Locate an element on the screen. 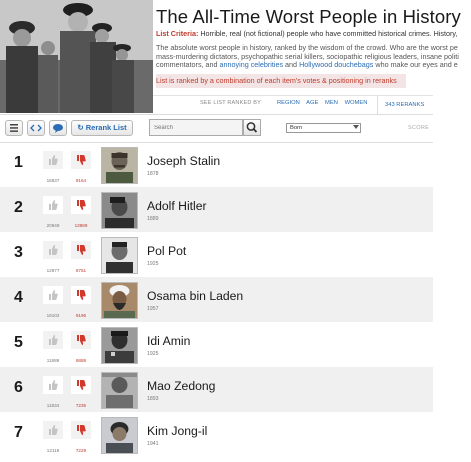 The width and height of the screenshot is (471, 462). annoying-celebrities-link: annoying celebrities is located at coordinates (252, 64).